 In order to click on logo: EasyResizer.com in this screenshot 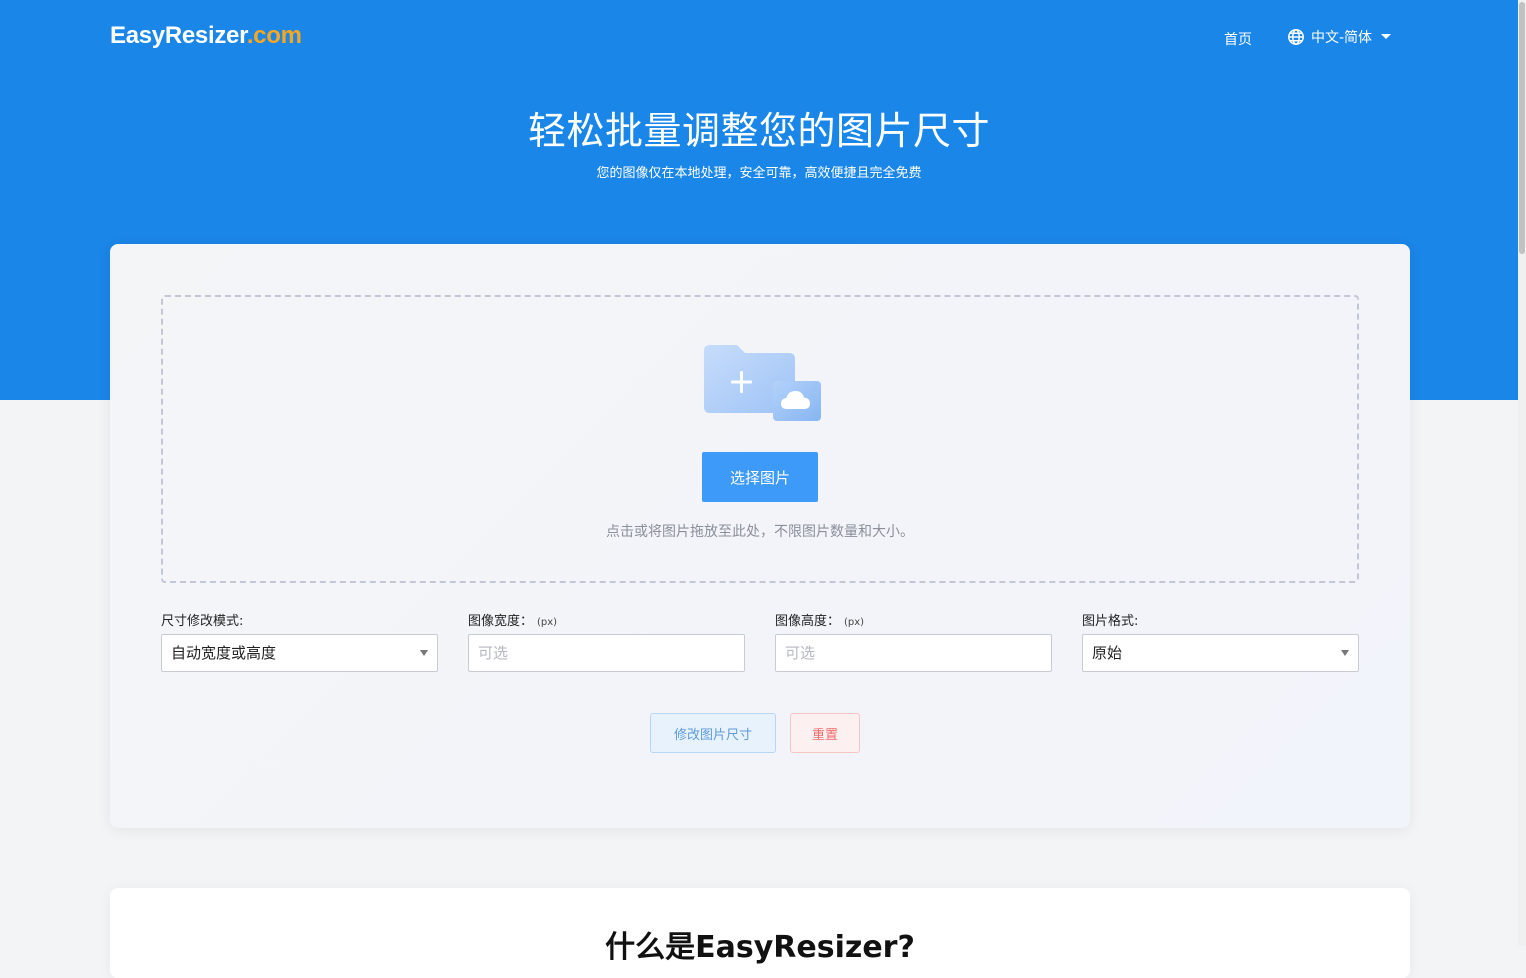, I will do `click(206, 36)`.